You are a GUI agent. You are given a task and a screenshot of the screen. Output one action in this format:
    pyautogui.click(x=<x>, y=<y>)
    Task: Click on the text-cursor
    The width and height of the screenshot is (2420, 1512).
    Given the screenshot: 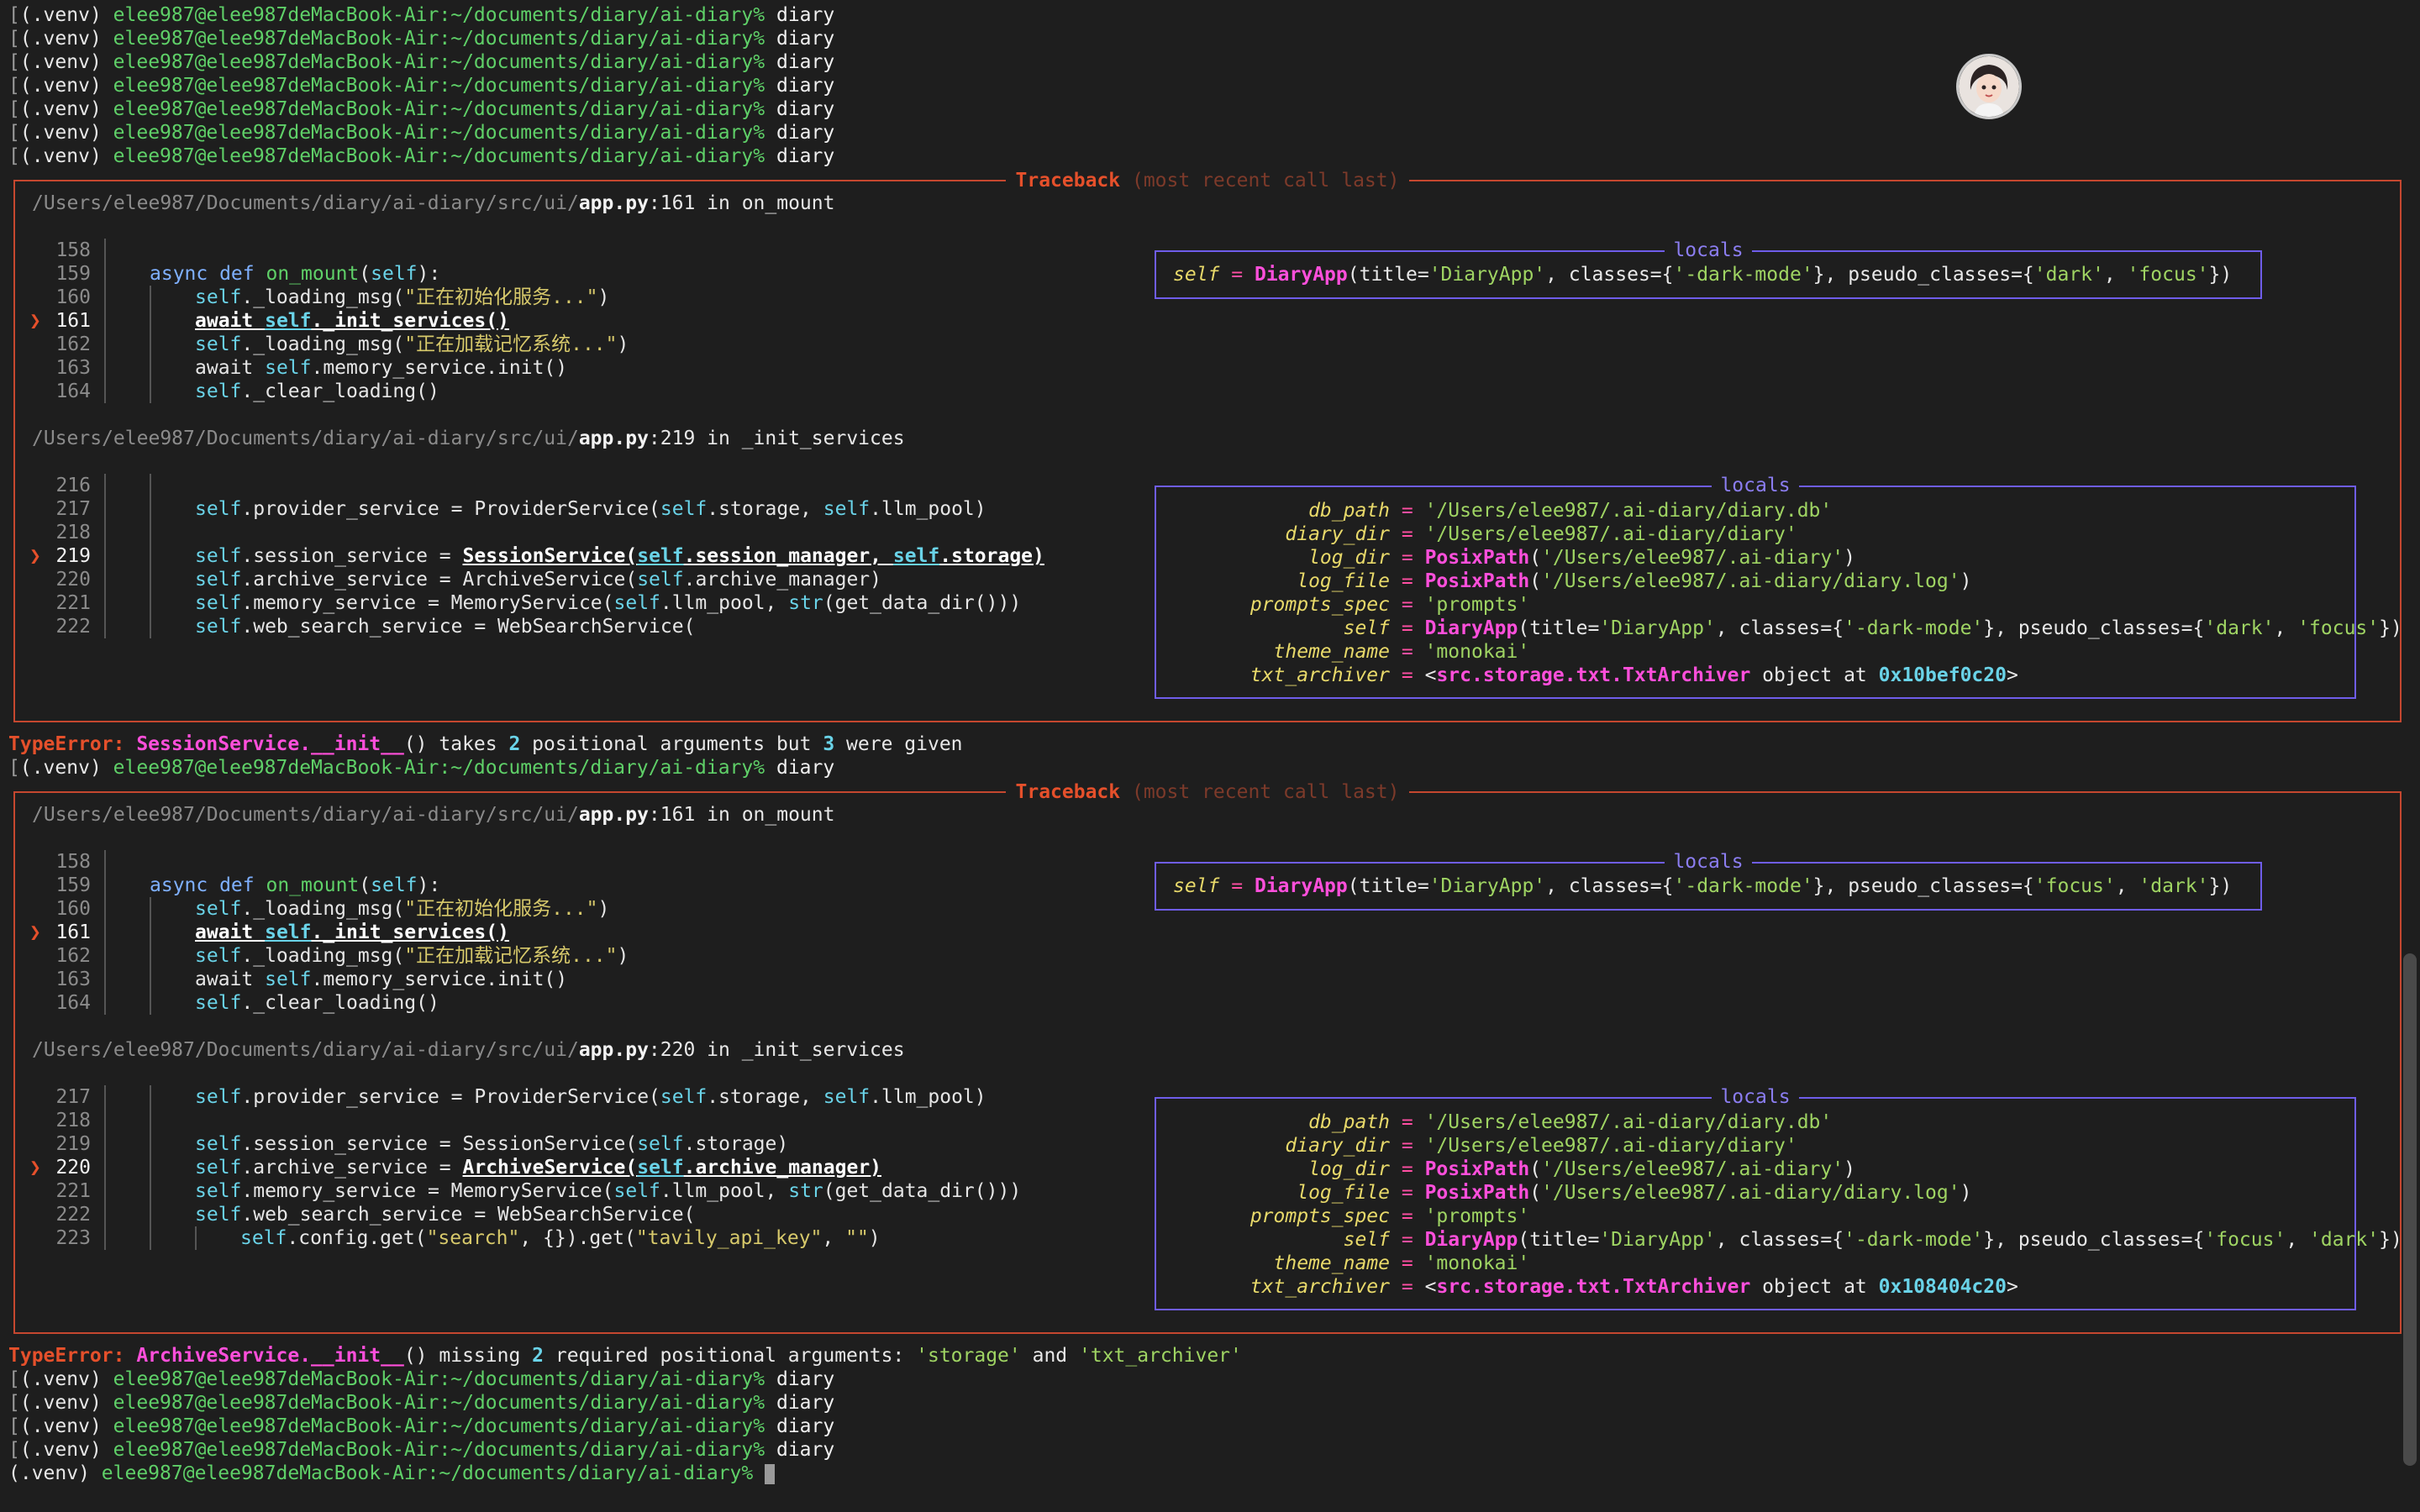 What is the action you would take?
    pyautogui.click(x=770, y=1473)
    